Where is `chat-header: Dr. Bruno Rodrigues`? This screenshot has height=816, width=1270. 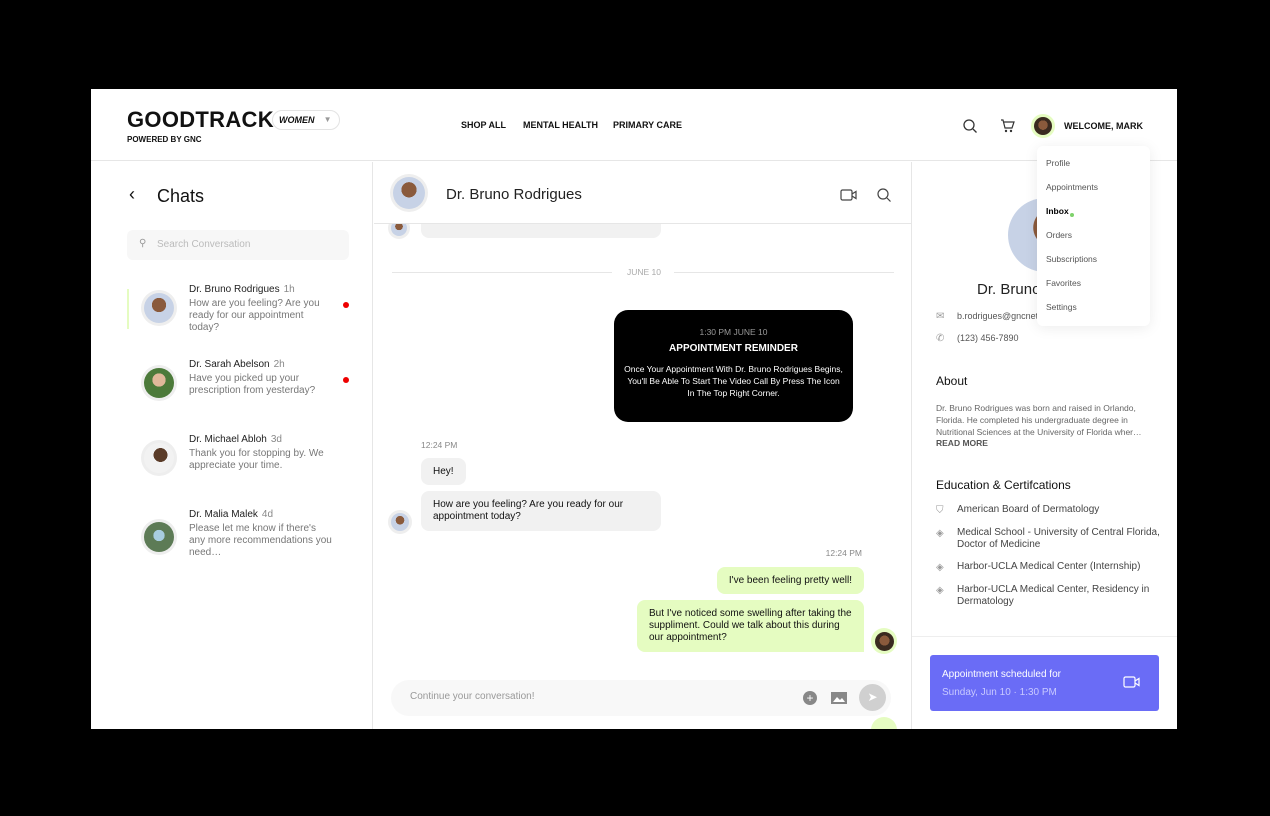 chat-header: Dr. Bruno Rodrigues is located at coordinates (642, 193).